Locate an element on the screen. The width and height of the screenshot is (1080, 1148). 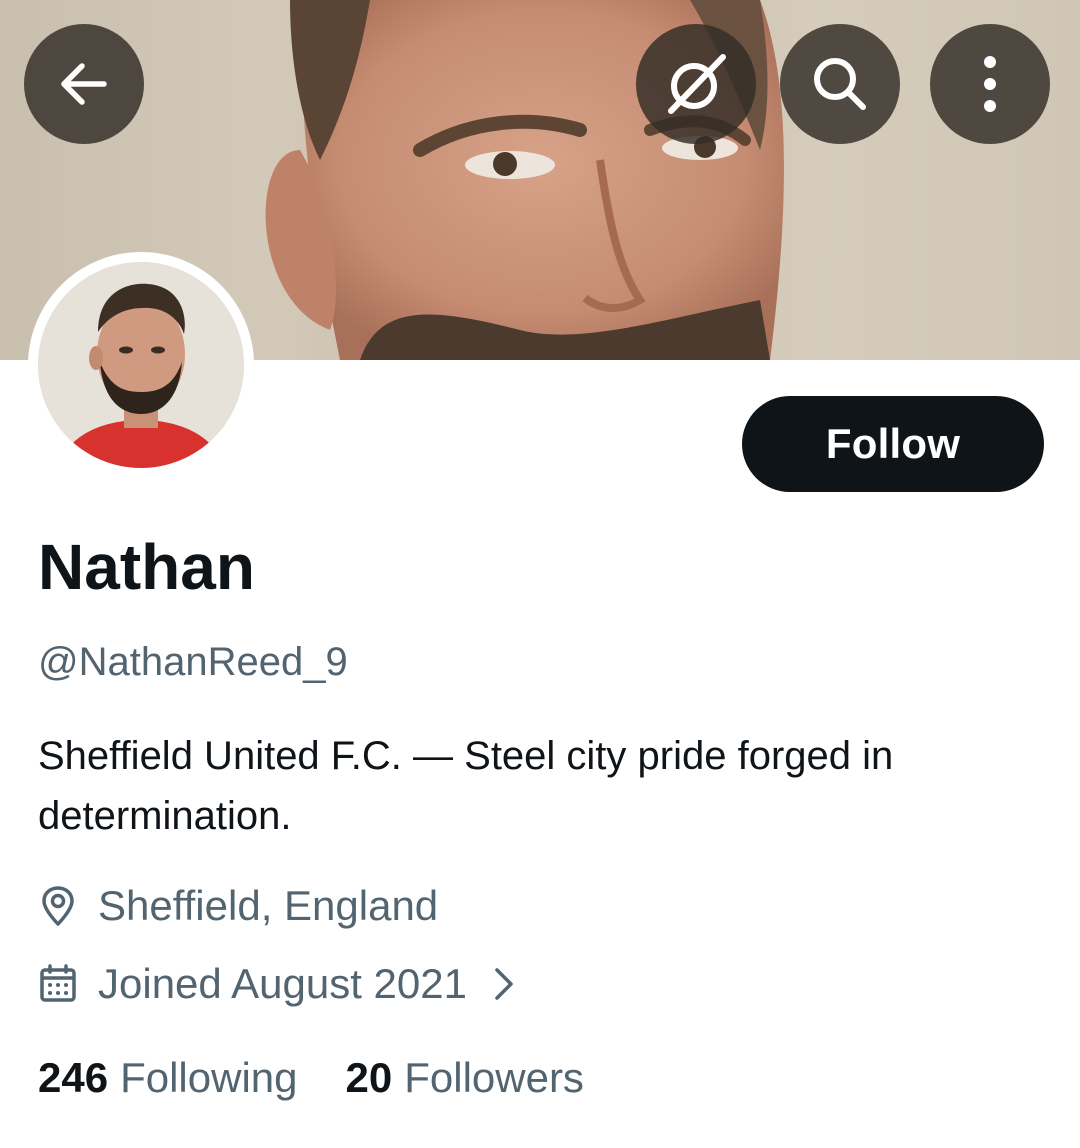
grok-button is located at coordinates (696, 84).